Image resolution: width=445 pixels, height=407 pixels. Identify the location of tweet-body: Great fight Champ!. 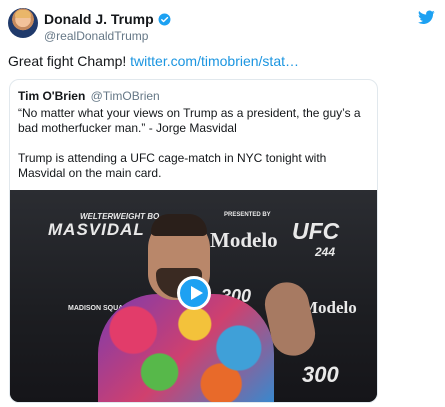
(69, 61).